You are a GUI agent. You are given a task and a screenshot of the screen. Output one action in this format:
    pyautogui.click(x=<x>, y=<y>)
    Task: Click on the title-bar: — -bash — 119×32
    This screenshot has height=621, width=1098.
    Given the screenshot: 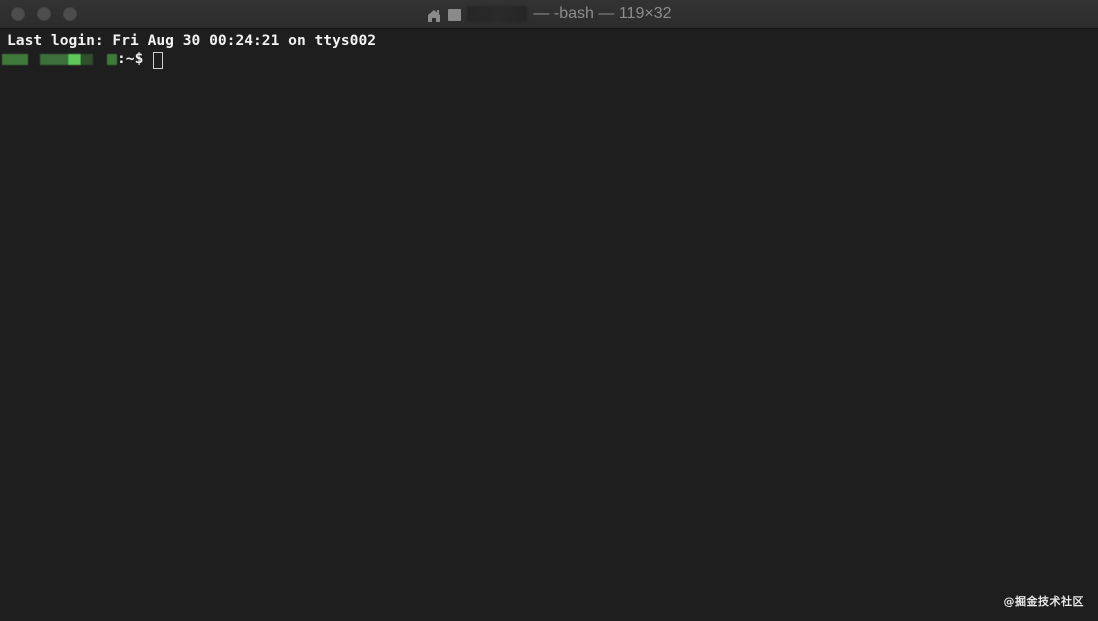 What is the action you would take?
    pyautogui.click(x=549, y=14)
    